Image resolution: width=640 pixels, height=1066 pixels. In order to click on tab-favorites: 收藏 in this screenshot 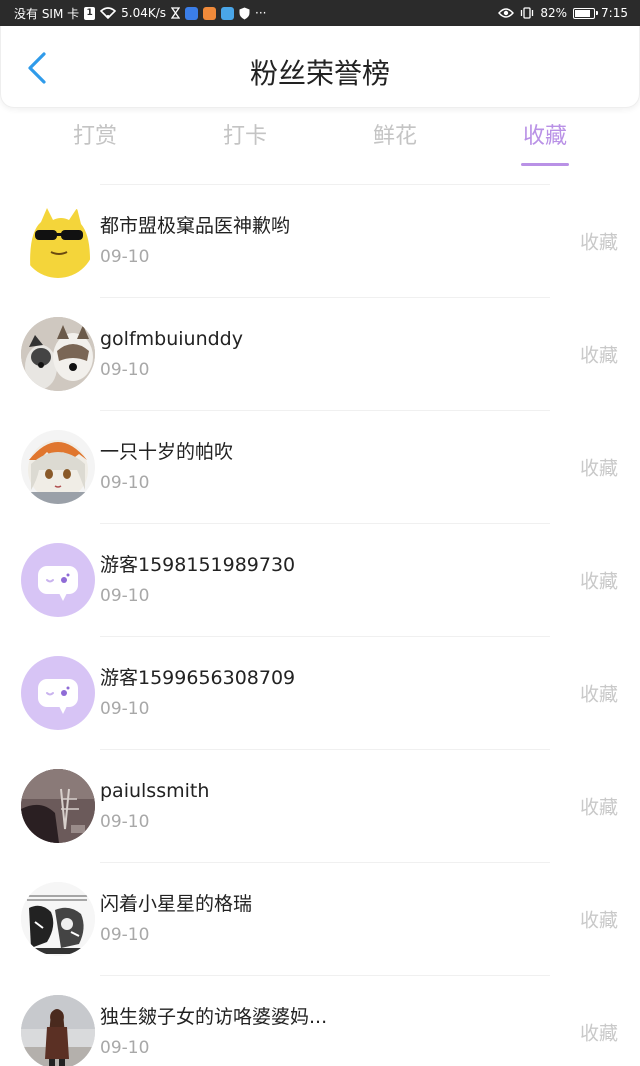, I will do `click(545, 142)`.